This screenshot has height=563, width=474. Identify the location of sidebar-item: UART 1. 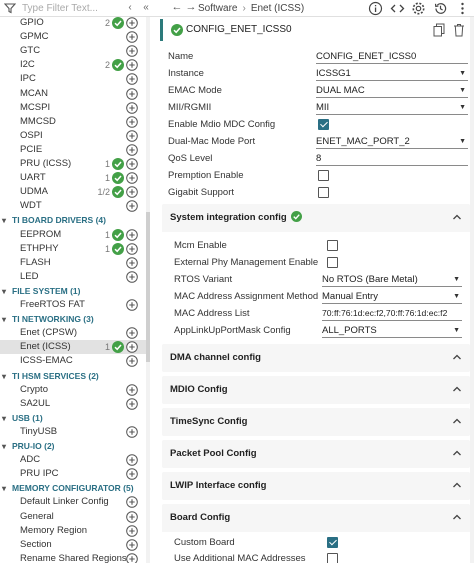
(74, 178).